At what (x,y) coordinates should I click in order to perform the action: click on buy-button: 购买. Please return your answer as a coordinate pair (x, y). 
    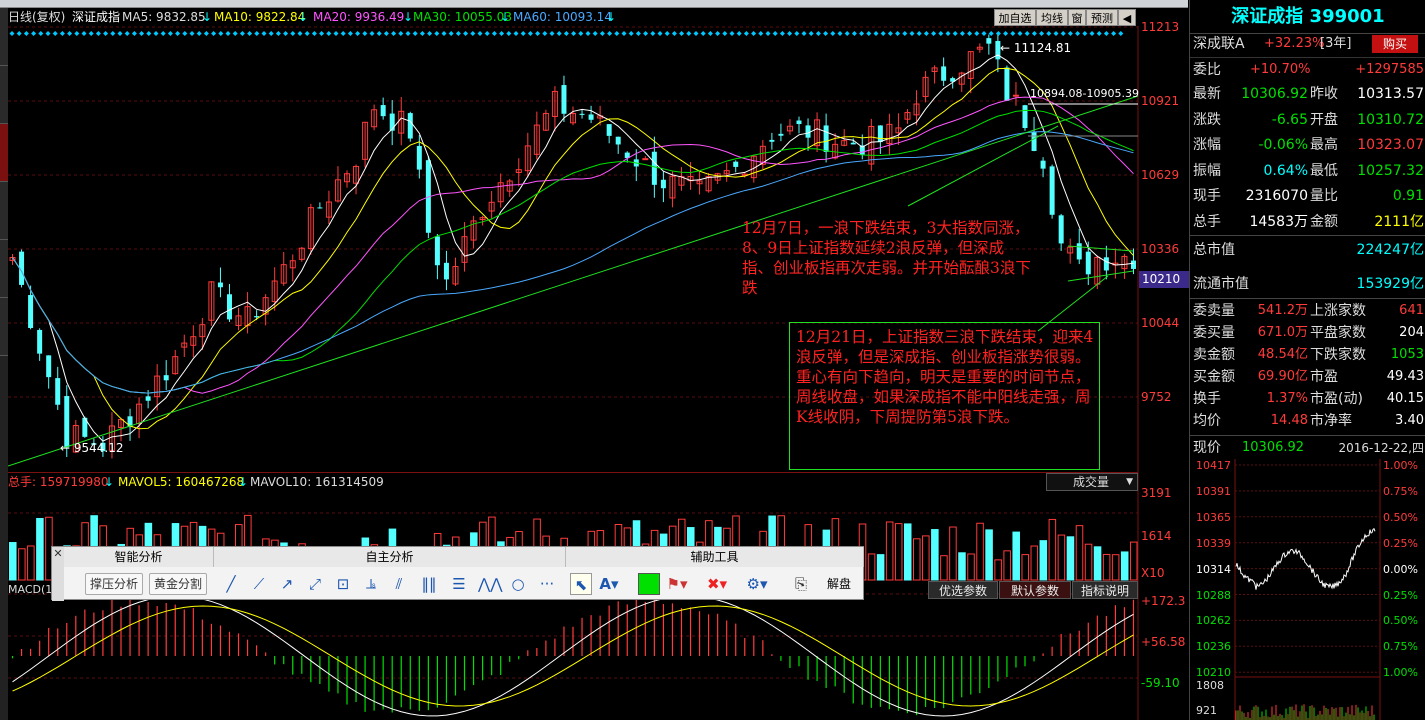
    Looking at the image, I should click on (1395, 44).